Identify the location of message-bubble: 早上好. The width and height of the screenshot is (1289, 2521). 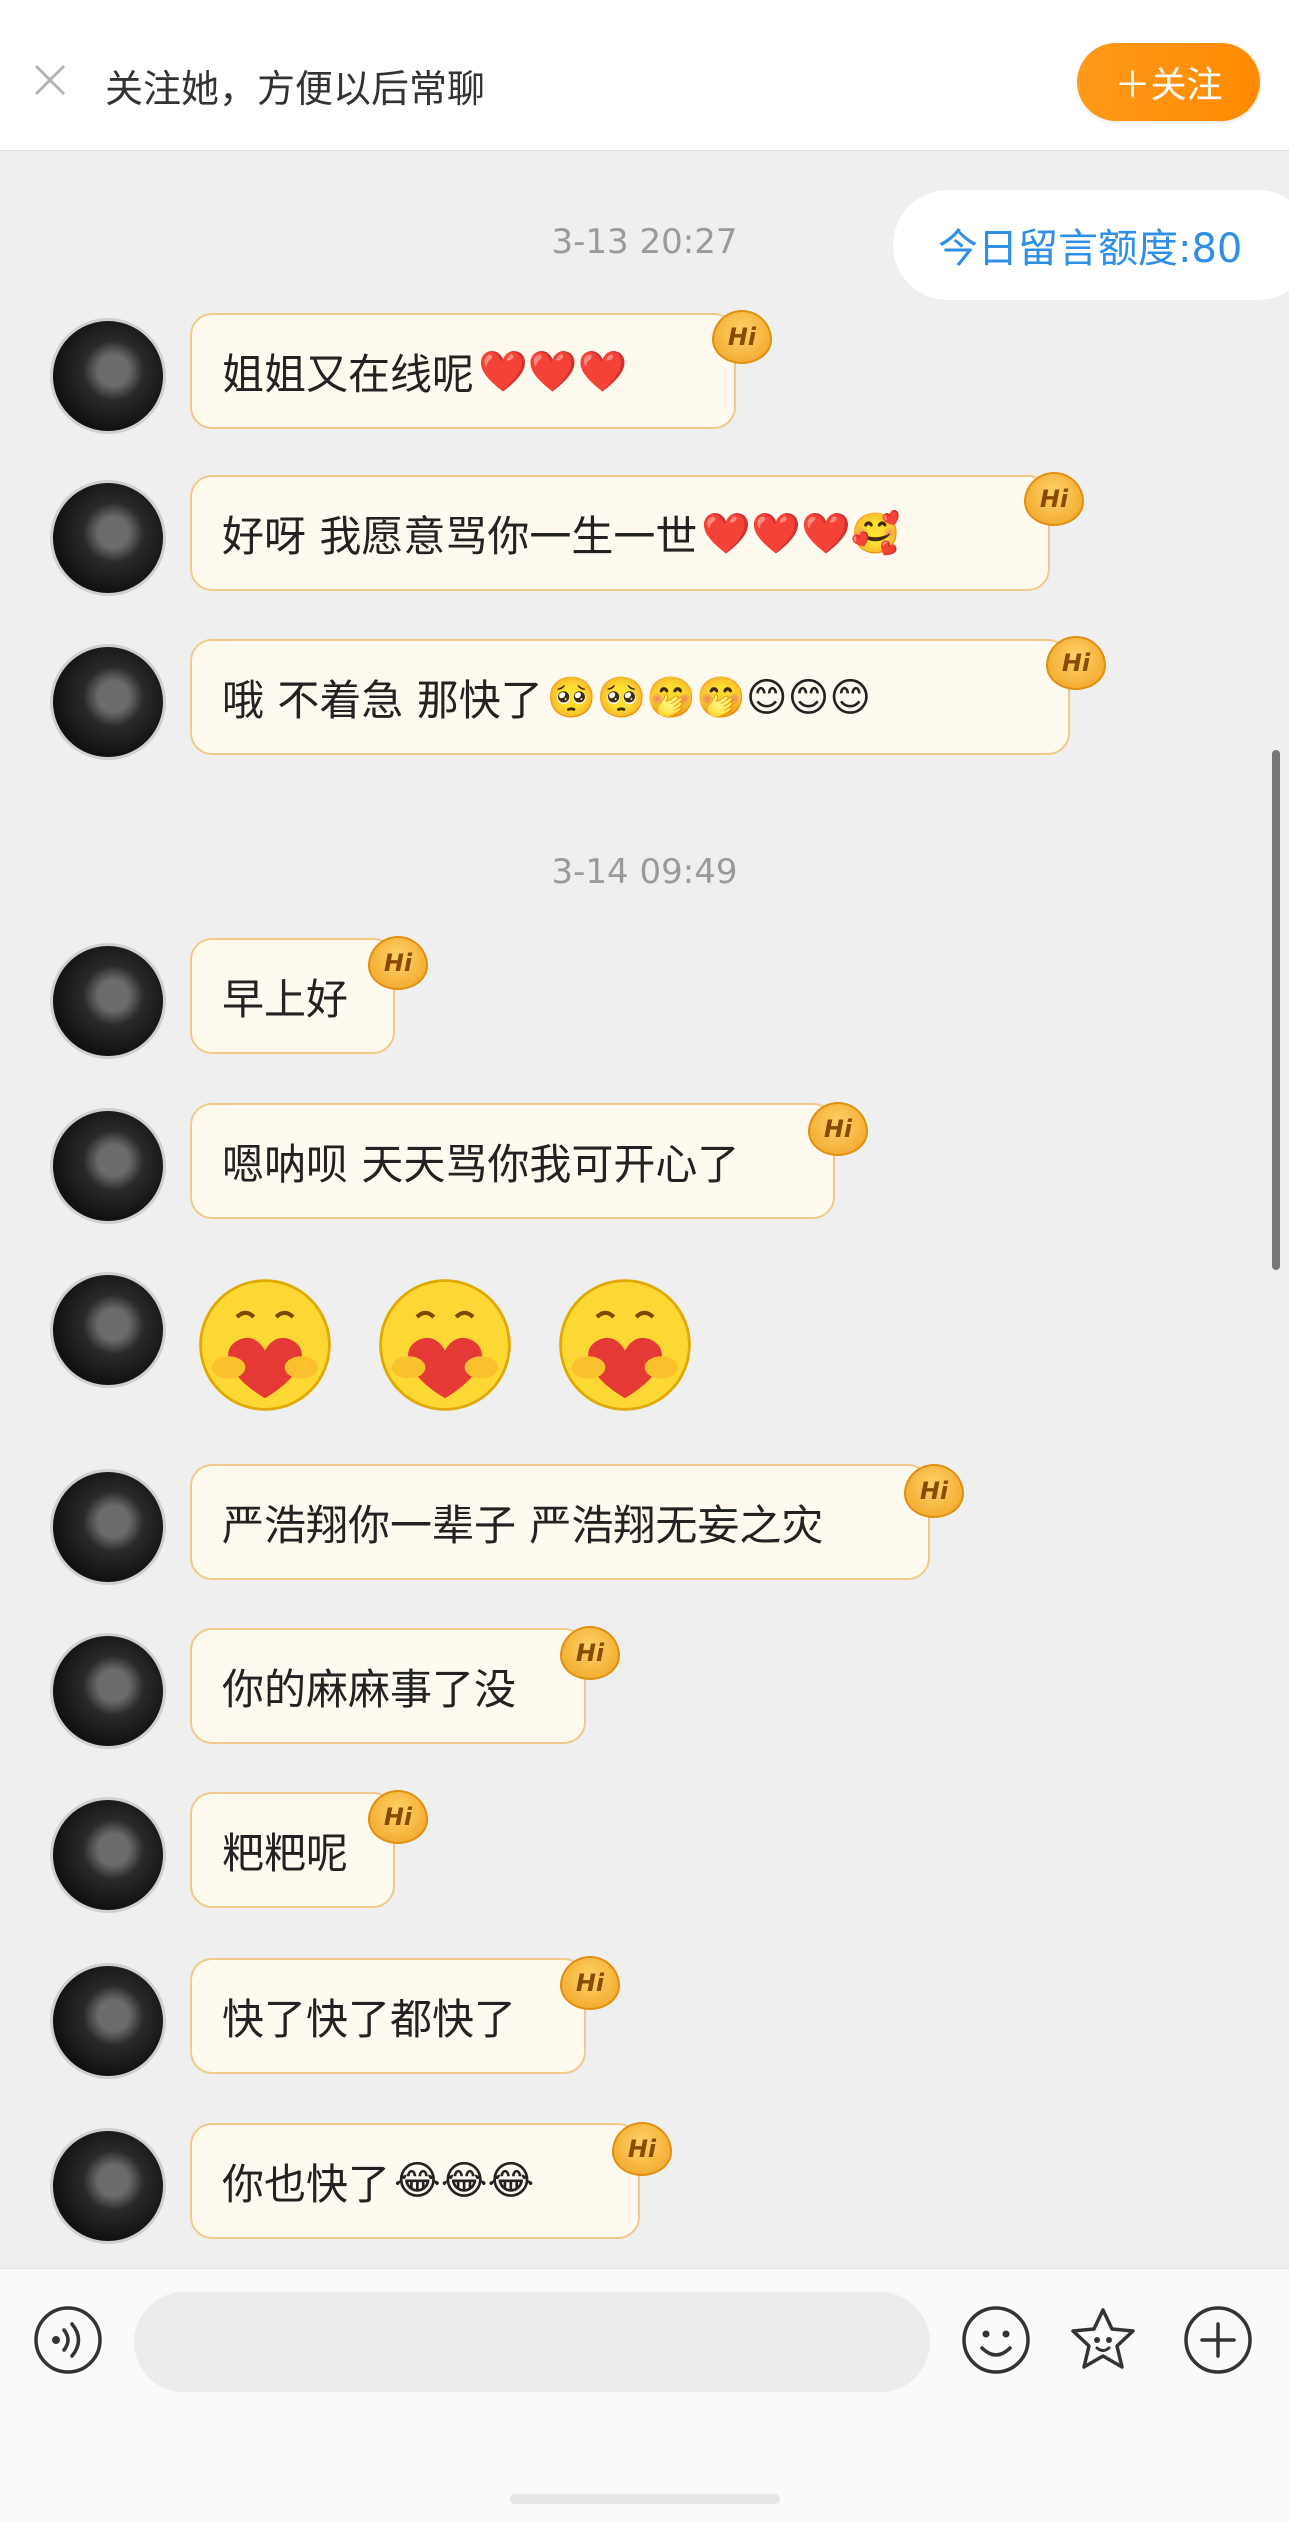
(292, 996).